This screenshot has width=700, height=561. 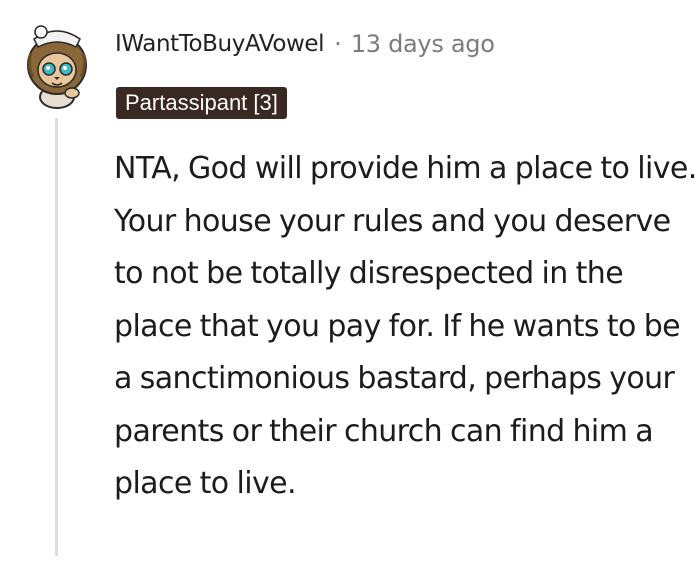 What do you see at coordinates (56, 337) in the screenshot?
I see `thread-line` at bounding box center [56, 337].